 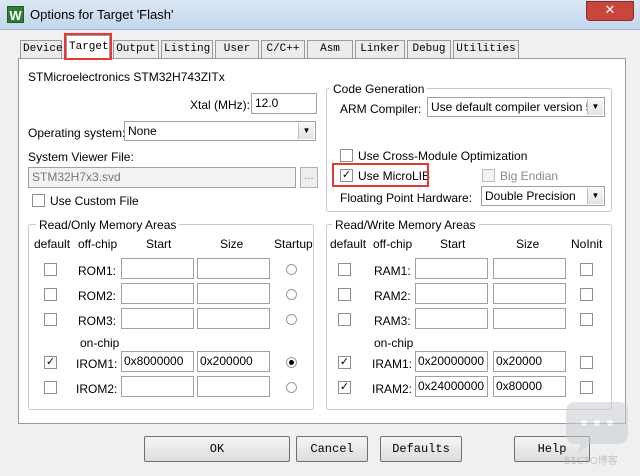 What do you see at coordinates (320, 15) in the screenshot?
I see `title-bar: W Options for Target 'Flash' ✕` at bounding box center [320, 15].